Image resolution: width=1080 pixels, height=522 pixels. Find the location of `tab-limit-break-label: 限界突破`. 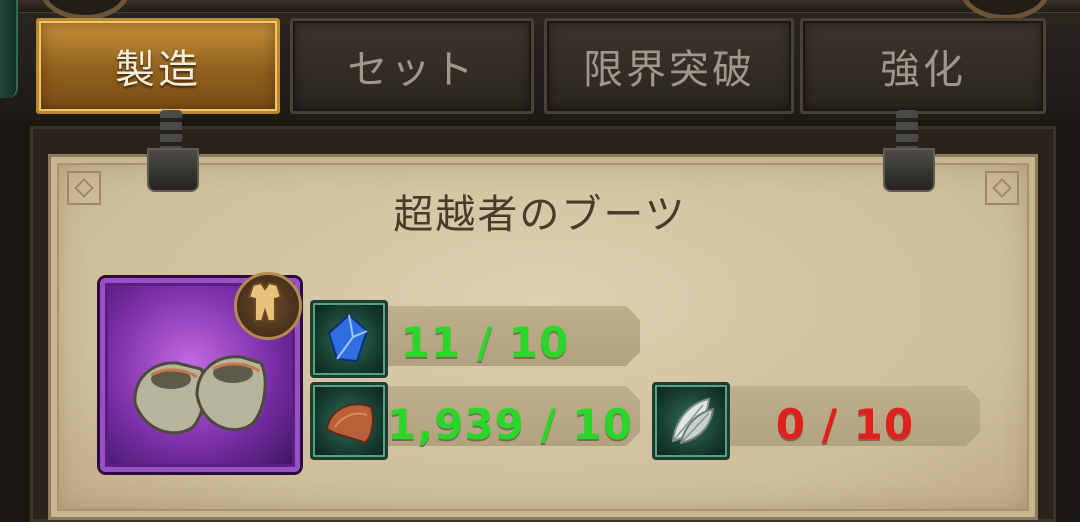

tab-limit-break-label: 限界突破 is located at coordinates (669, 70).